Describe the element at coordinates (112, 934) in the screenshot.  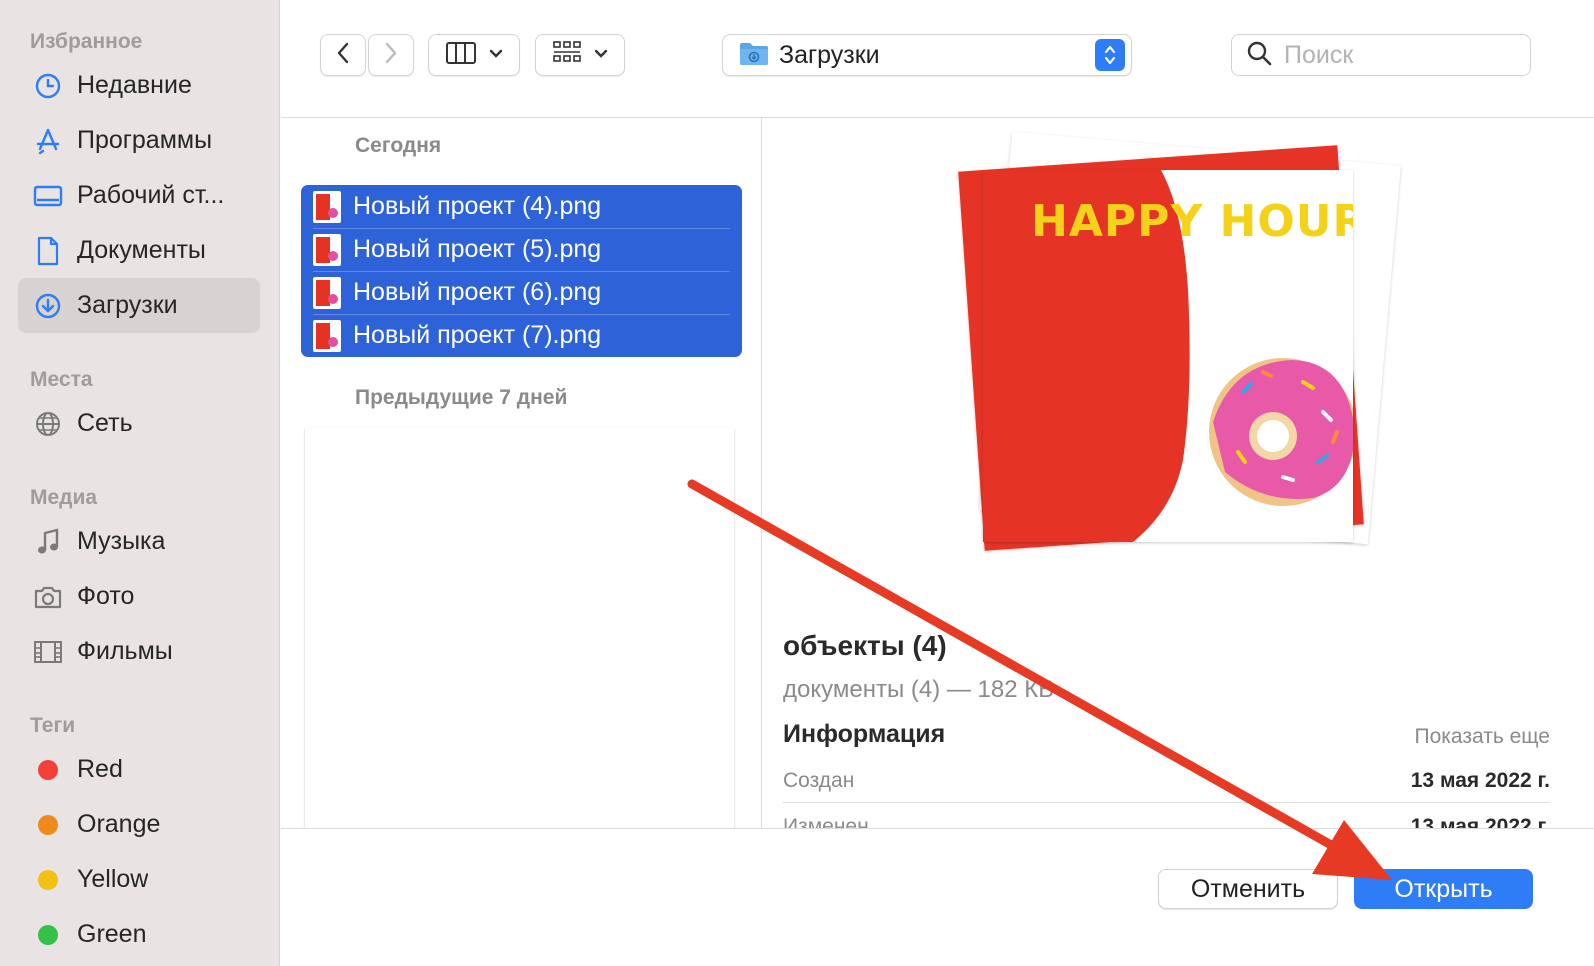
I see `sidebar-item-label: Green` at that location.